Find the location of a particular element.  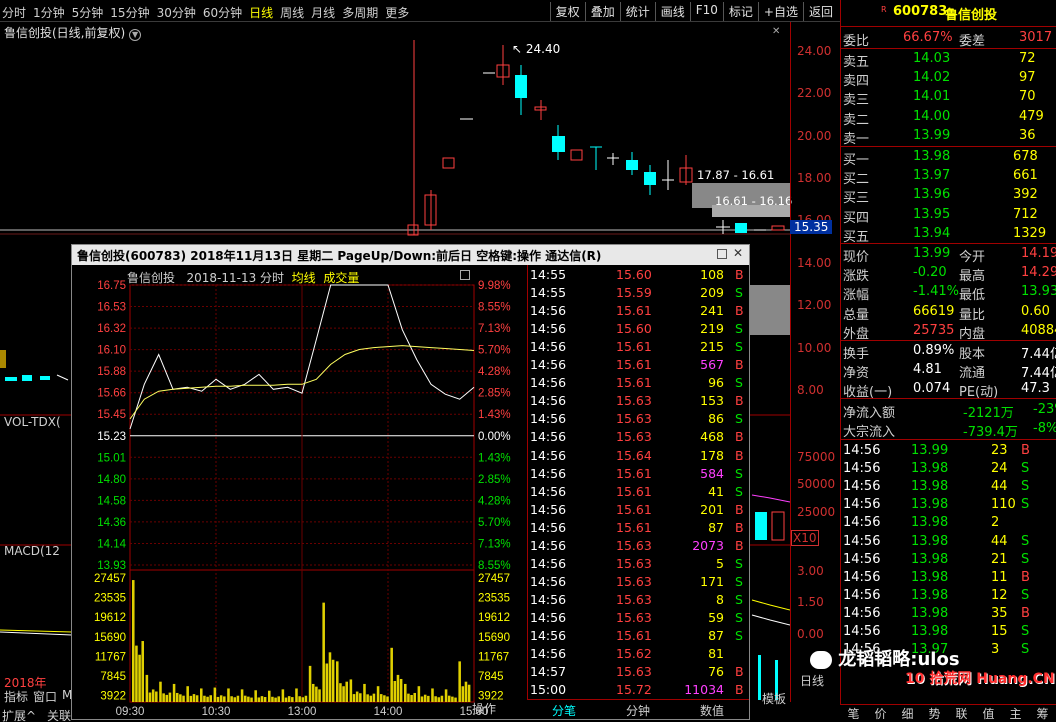

popup-tick-row: 14:56 15.63 8 S is located at coordinates (639, 600).